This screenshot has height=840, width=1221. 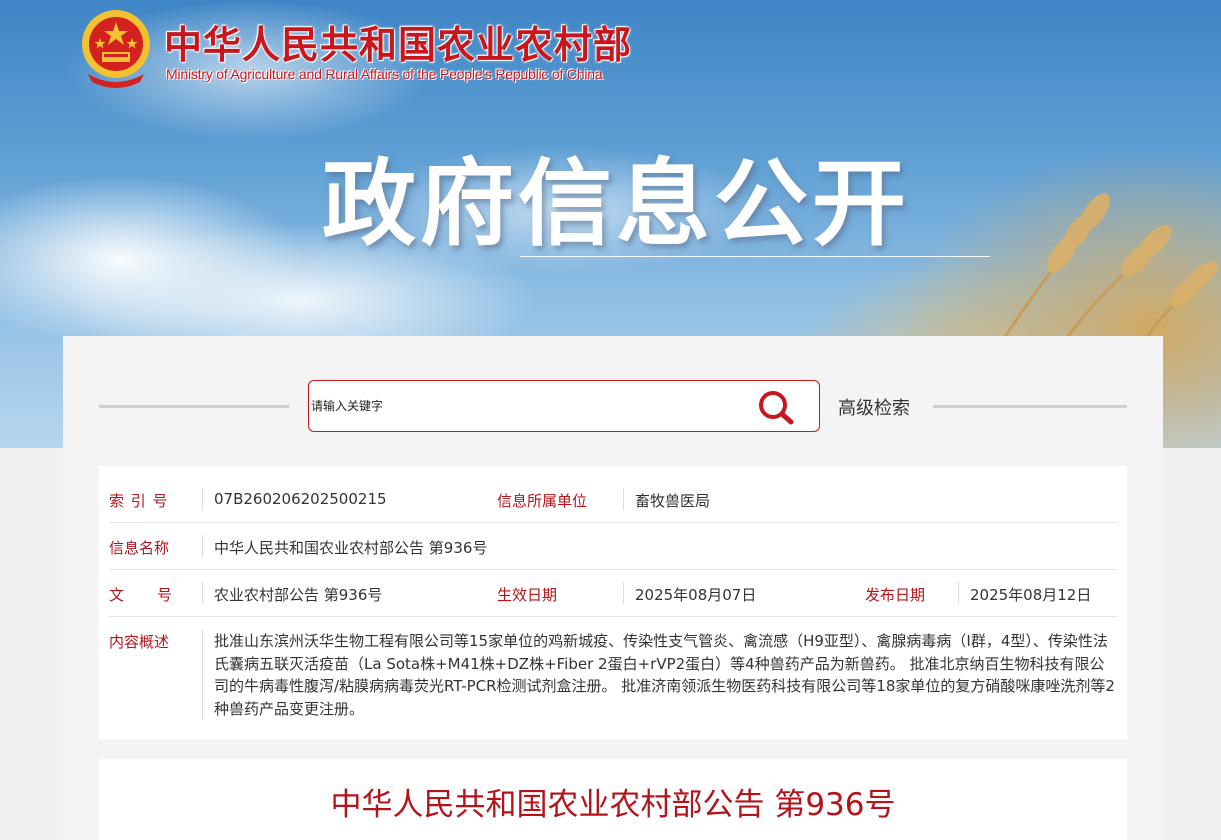 I want to click on search-input, so click(x=529, y=406).